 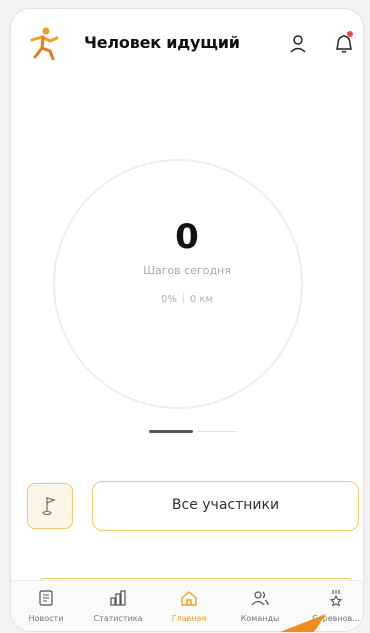 What do you see at coordinates (217, 431) in the screenshot?
I see `pager-inactive-indicator` at bounding box center [217, 431].